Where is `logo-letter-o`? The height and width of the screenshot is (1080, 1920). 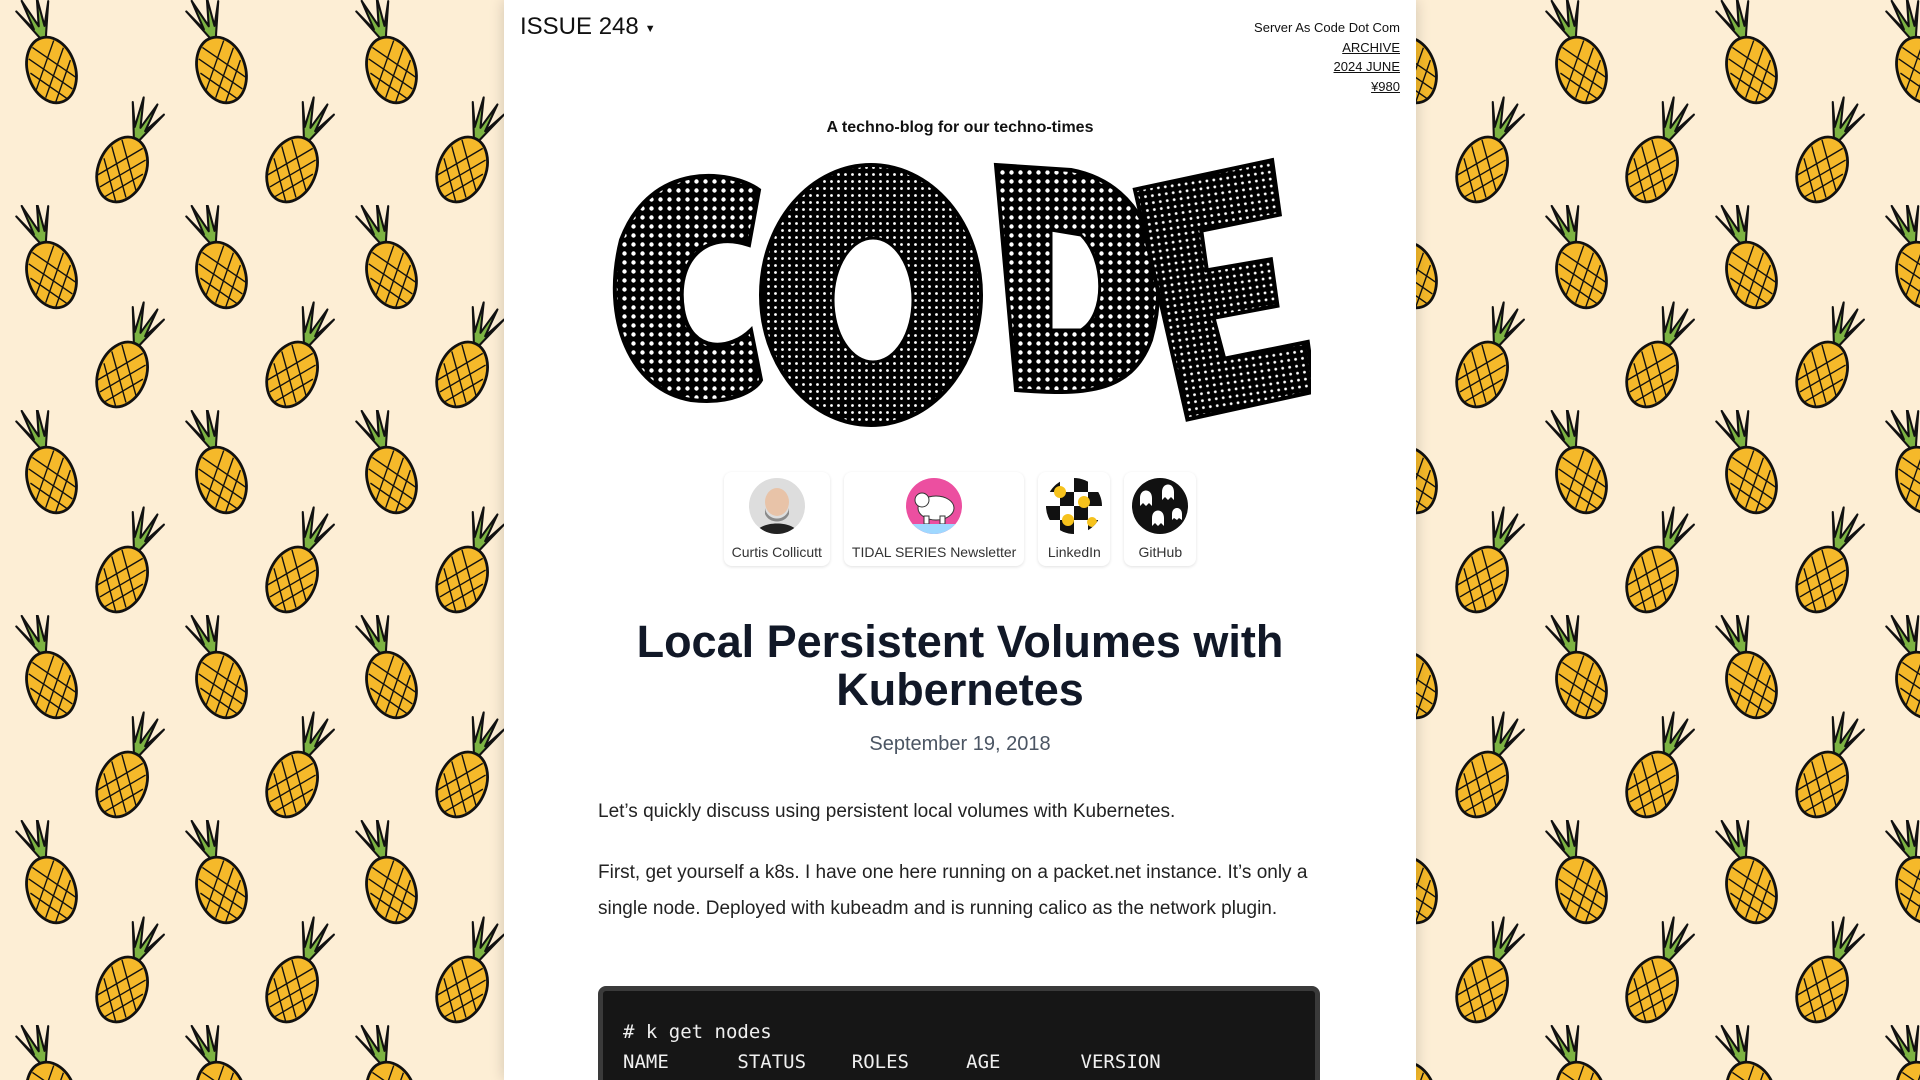
logo-letter-o is located at coordinates (871, 295).